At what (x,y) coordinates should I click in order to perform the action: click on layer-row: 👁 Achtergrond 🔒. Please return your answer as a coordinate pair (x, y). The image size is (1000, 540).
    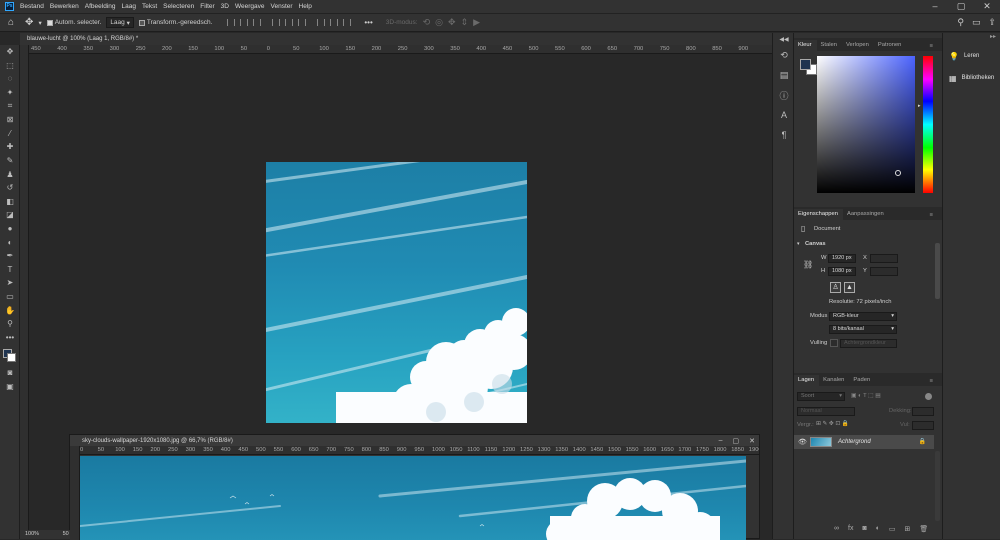
    Looking at the image, I should click on (864, 442).